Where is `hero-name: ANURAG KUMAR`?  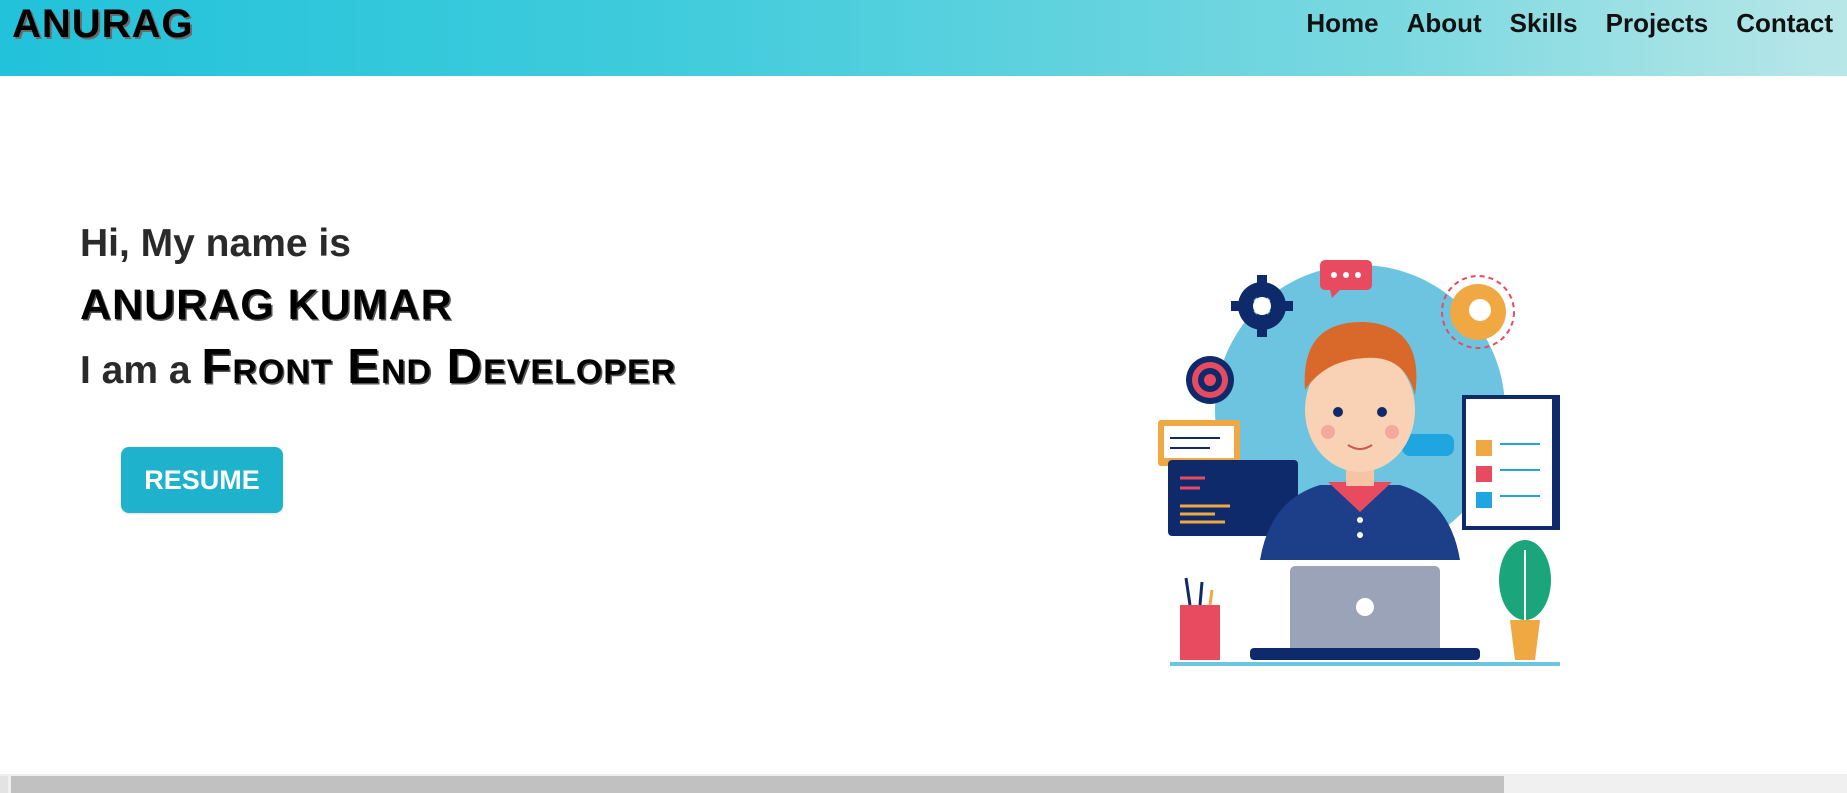
hero-name: ANURAG KUMAR is located at coordinates (266, 305).